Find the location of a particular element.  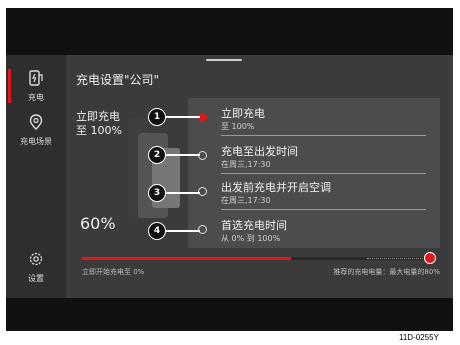

current-mode-summary: 立即充电 至 100% is located at coordinates (99, 124).